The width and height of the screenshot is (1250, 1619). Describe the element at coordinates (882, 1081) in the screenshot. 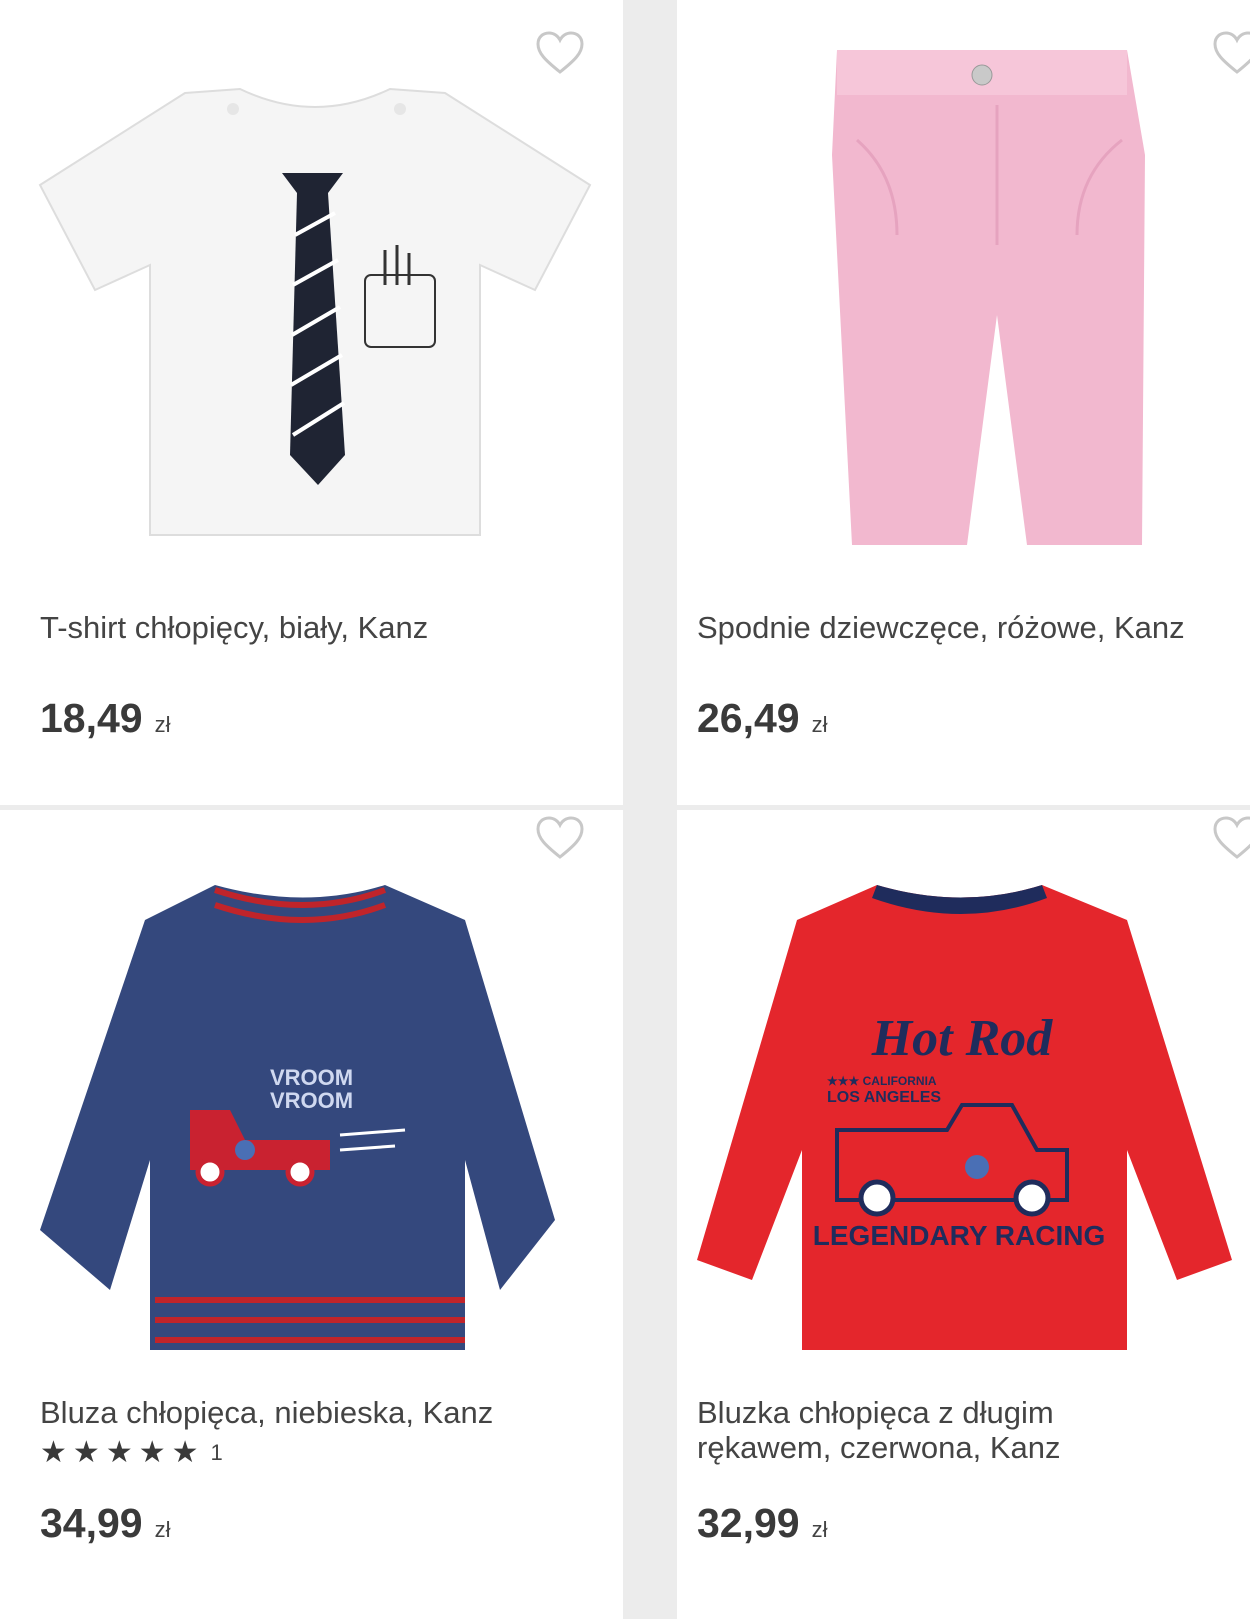

I see `tee-print-line2: ★★★ CALIFORNIA` at that location.